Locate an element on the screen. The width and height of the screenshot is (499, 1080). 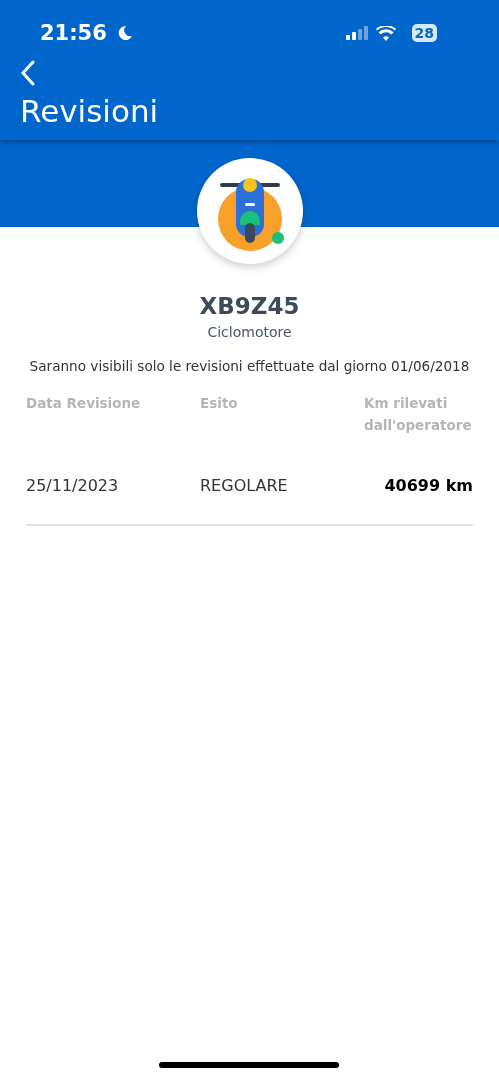
table-cell-text: REGOLARE is located at coordinates (244, 486).